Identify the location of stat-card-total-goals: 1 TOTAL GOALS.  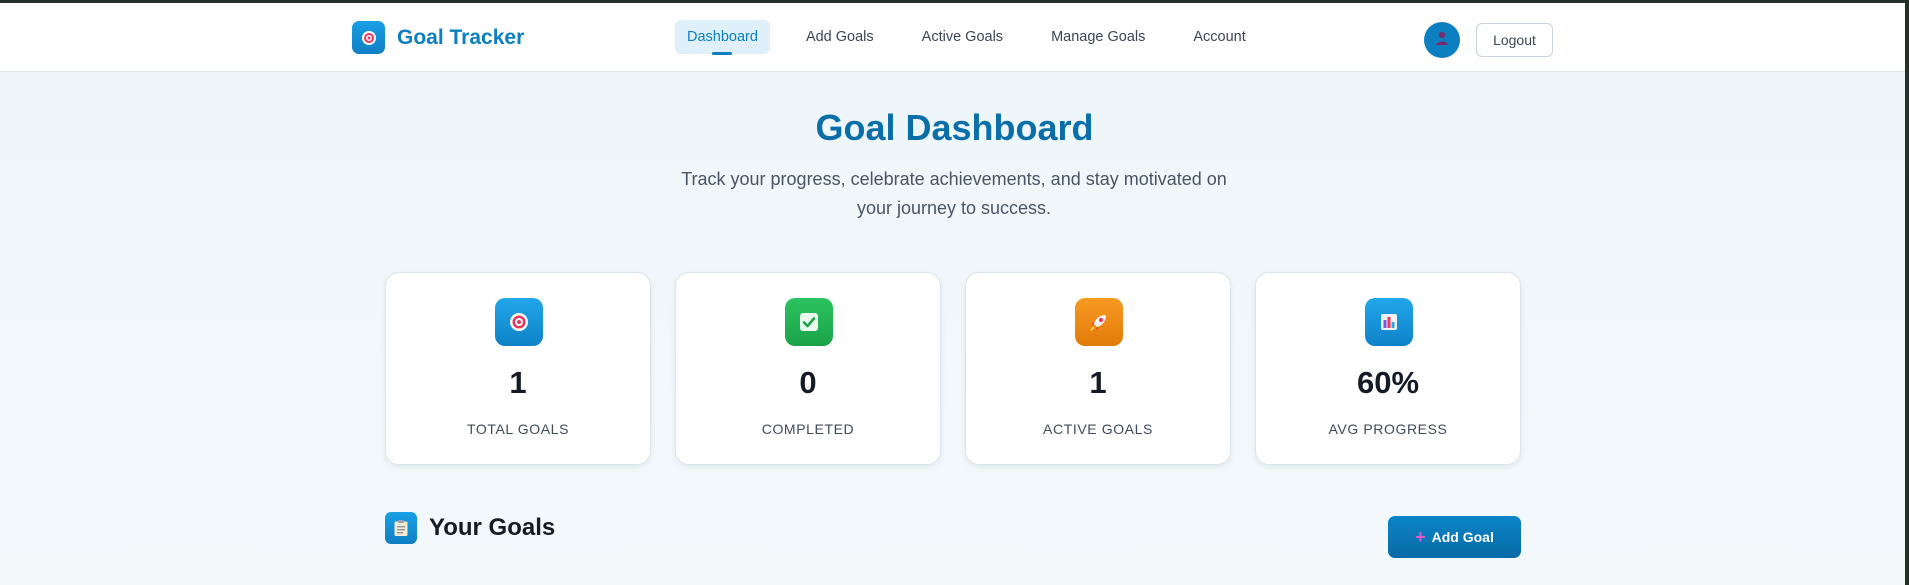
(518, 368).